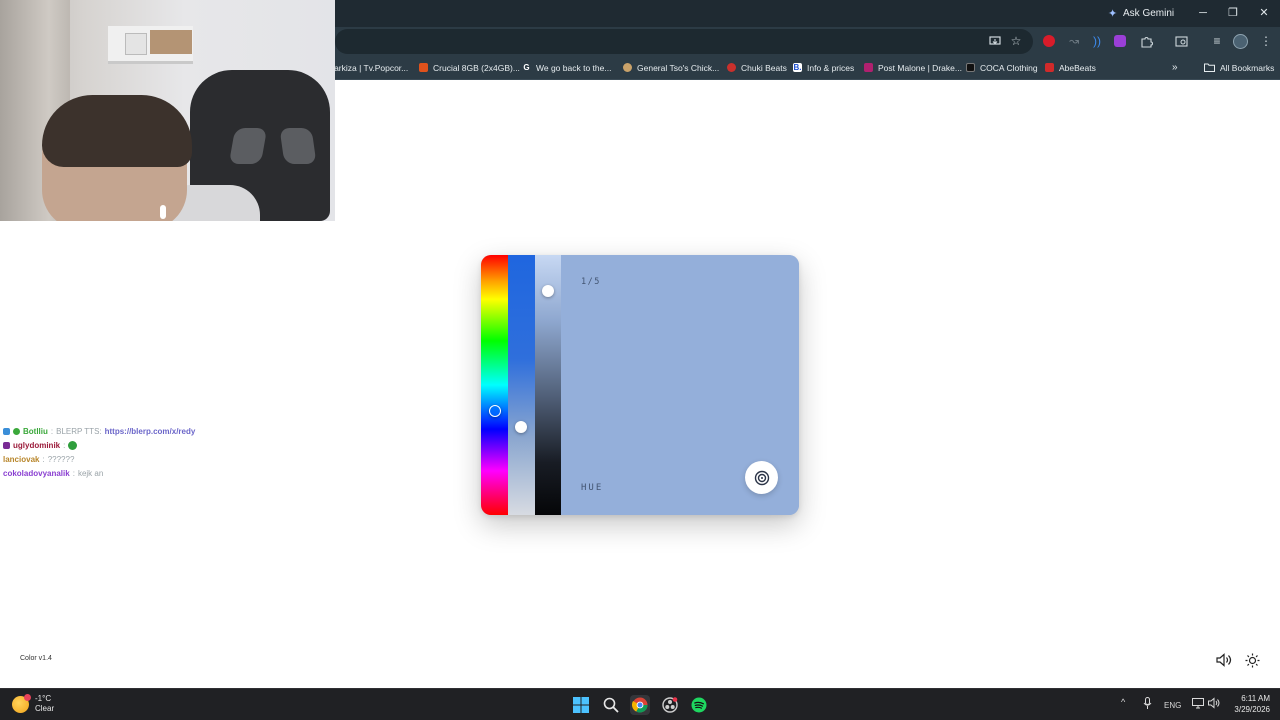 This screenshot has width=1280, height=720. I want to click on network-icon, so click(1198, 704).